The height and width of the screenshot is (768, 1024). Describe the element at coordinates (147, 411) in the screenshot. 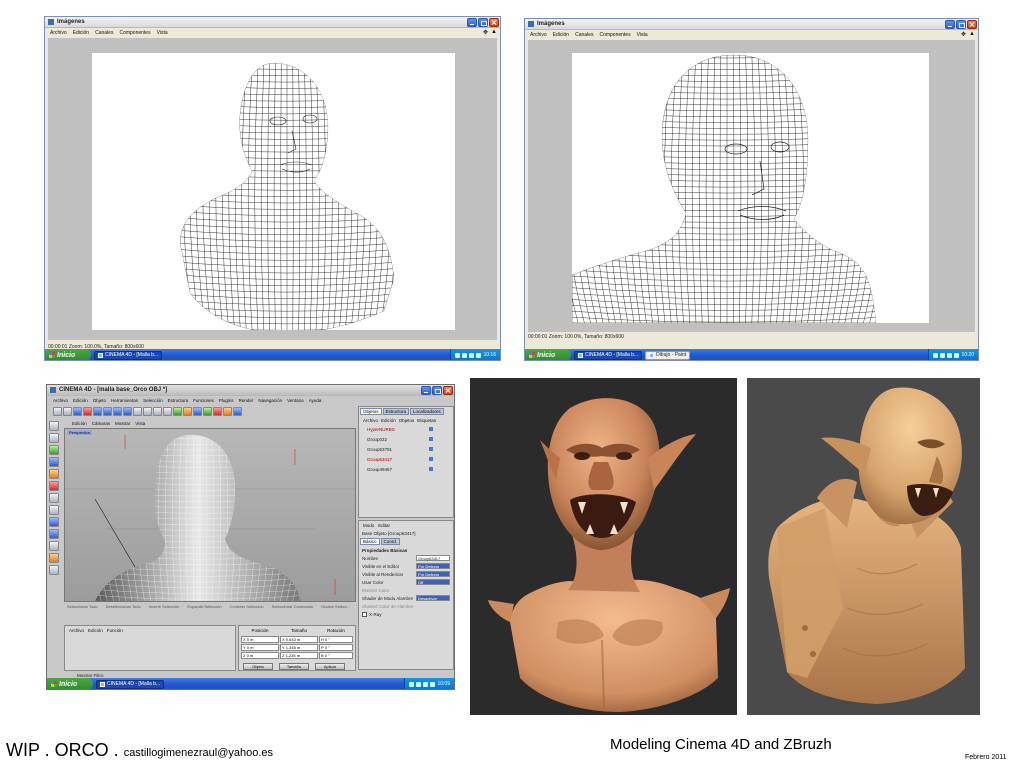

I see `render-view-icon` at that location.